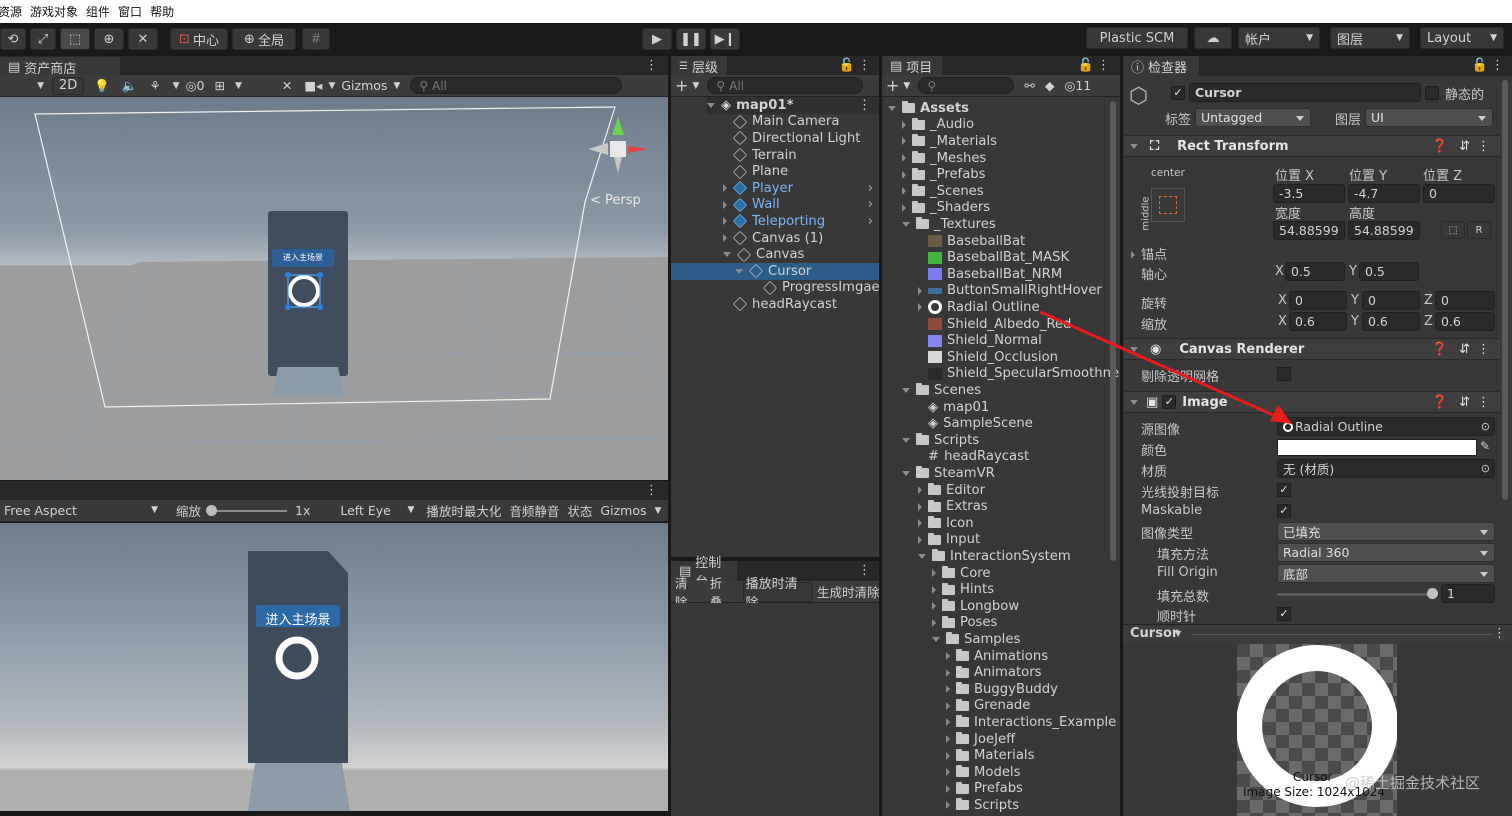 The image size is (1512, 816). Describe the element at coordinates (949, 540) in the screenshot. I see `project-item: Input` at that location.